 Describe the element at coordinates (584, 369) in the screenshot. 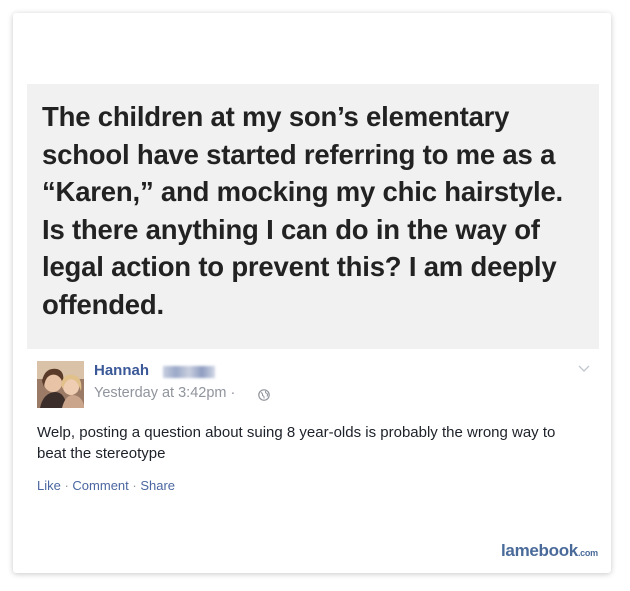

I see `chevron-down-icon` at that location.